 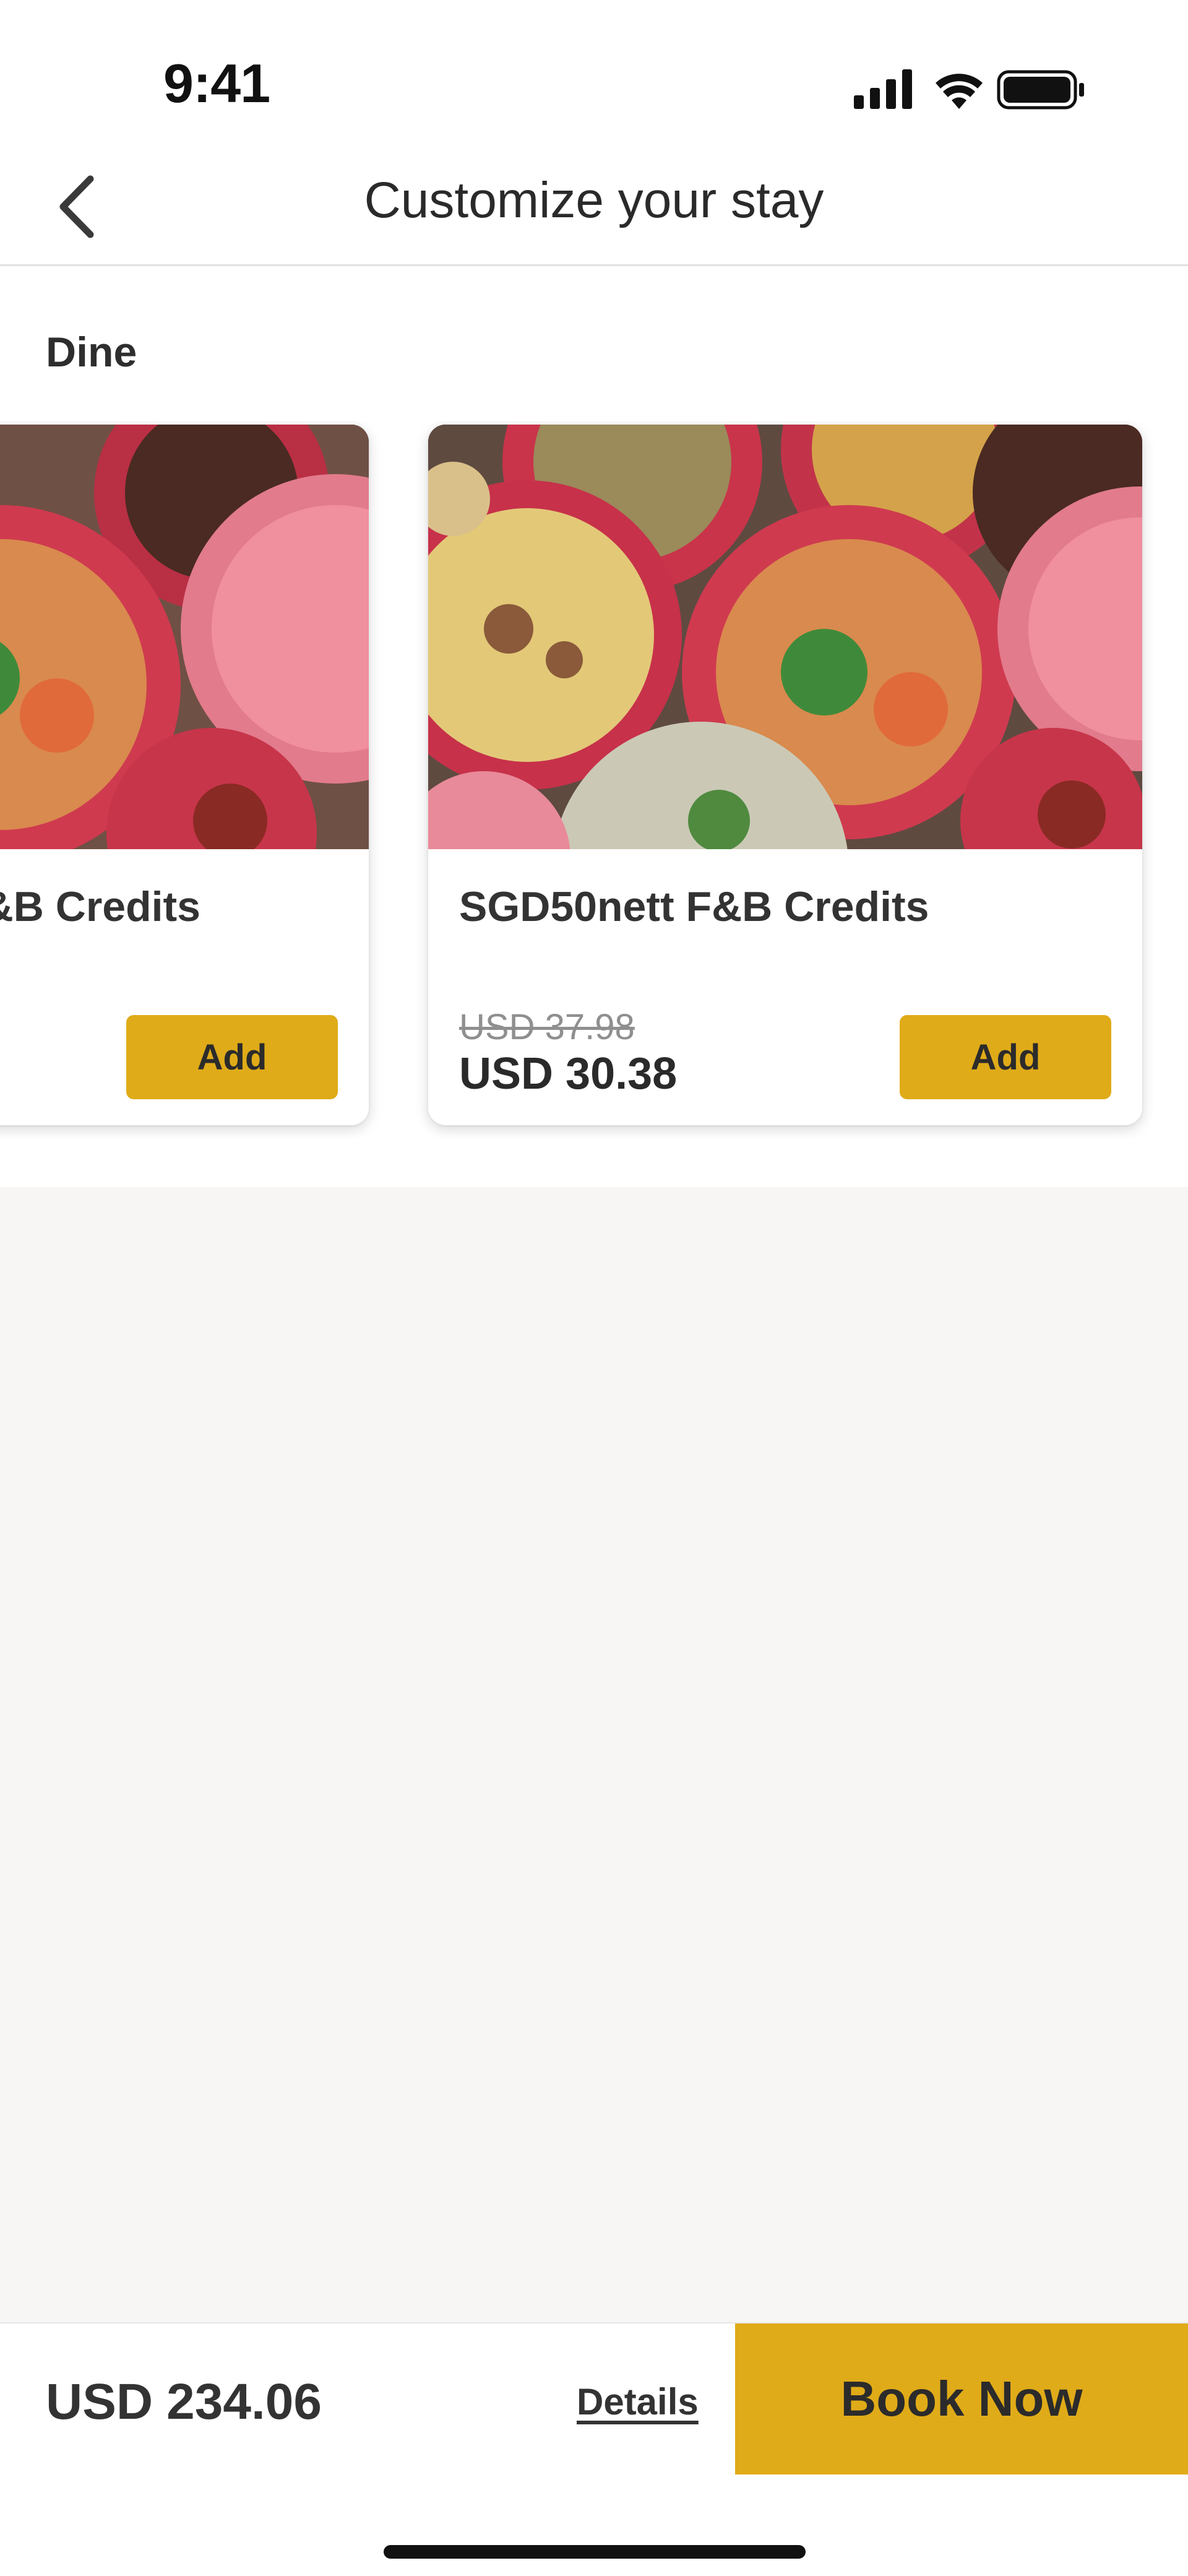 I want to click on status-bar: 9:41, so click(x=594, y=74).